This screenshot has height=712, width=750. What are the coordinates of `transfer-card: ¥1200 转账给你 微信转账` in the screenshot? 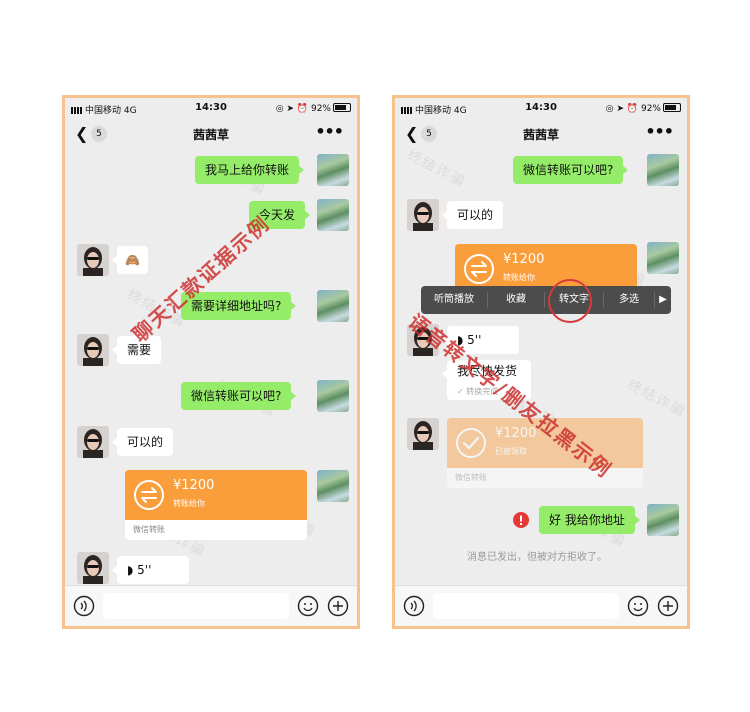 It's located at (216, 505).